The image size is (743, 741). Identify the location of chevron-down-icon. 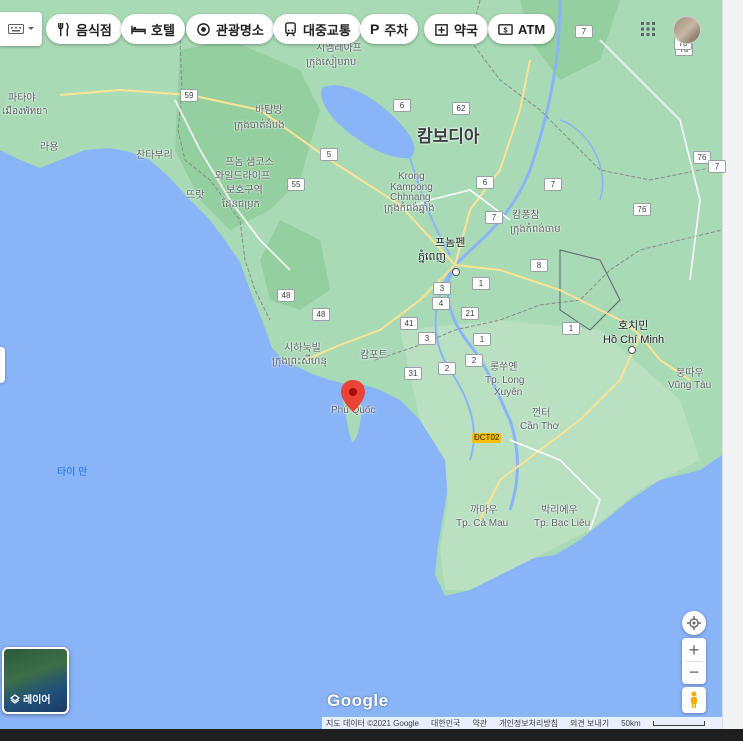
(30, 28).